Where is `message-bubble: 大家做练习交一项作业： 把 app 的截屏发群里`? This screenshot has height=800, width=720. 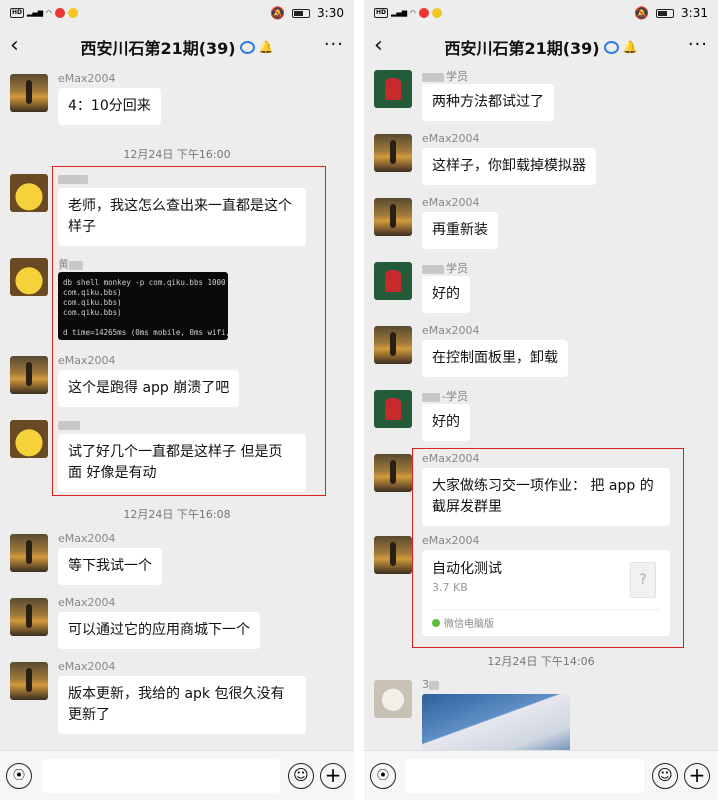 message-bubble: 大家做练习交一项作业： 把 app 的截屏发群里 is located at coordinates (546, 497).